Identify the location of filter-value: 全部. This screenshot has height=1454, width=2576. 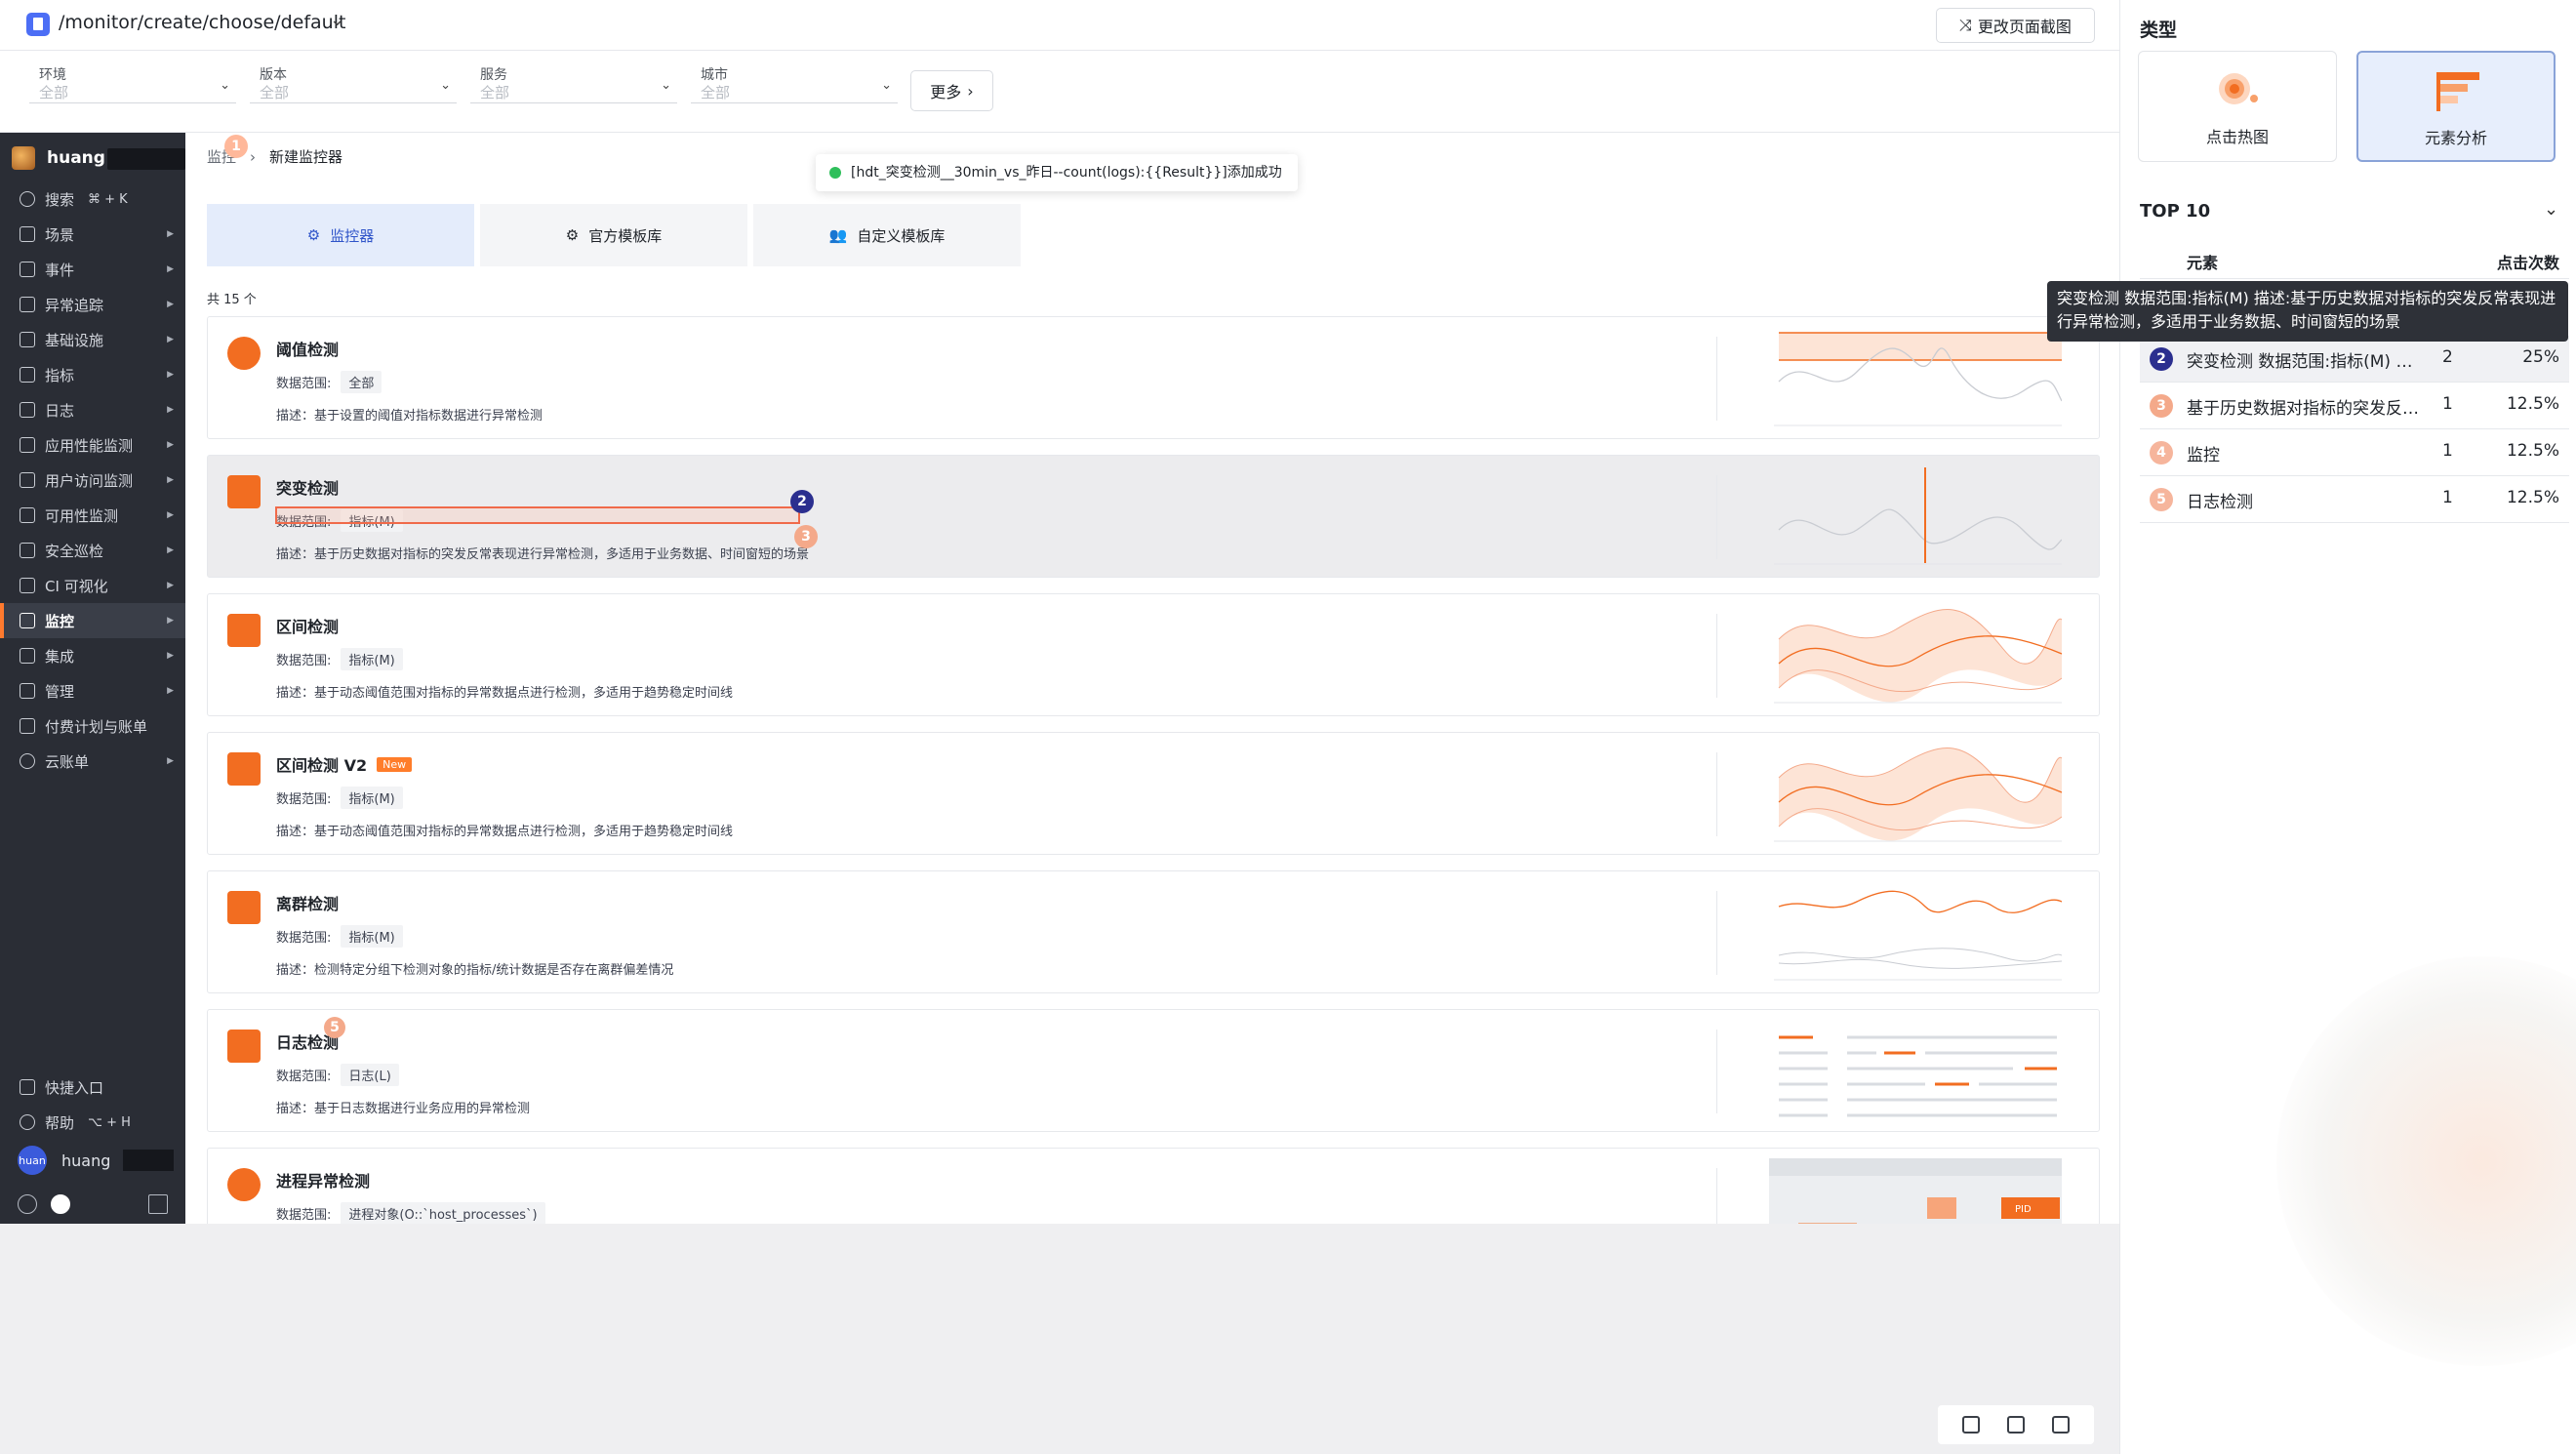
(275, 92).